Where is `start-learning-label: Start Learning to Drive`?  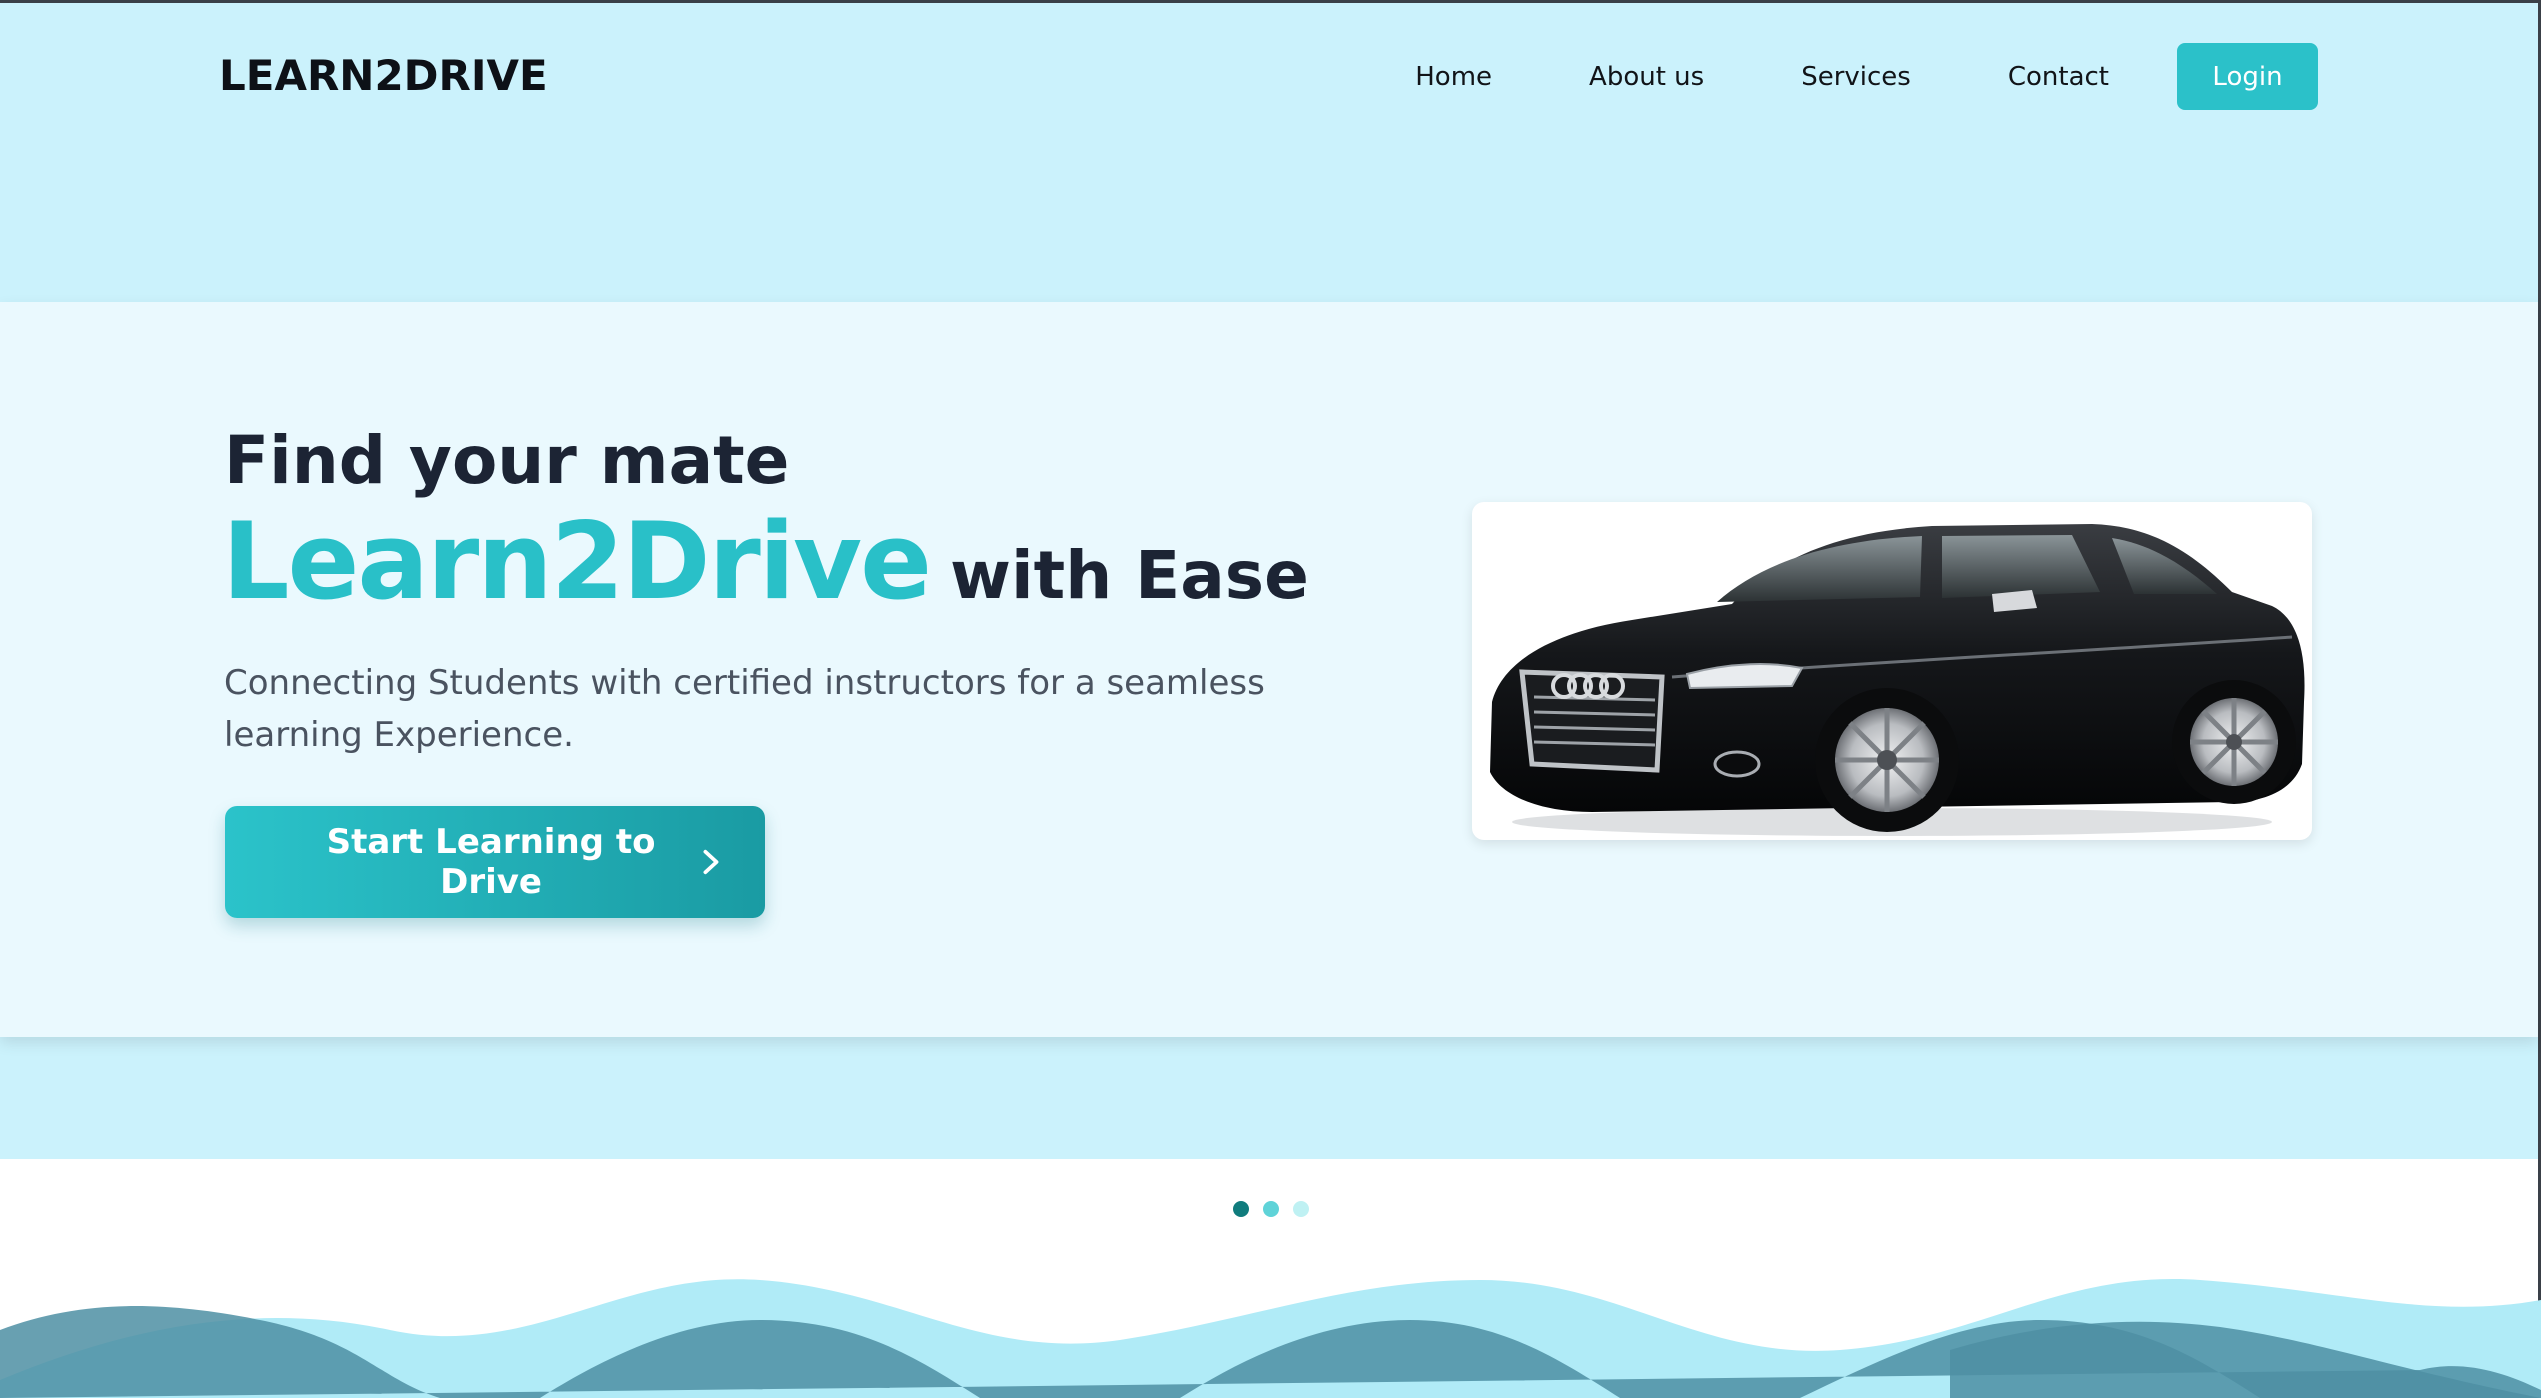 start-learning-label: Start Learning to Drive is located at coordinates (491, 862).